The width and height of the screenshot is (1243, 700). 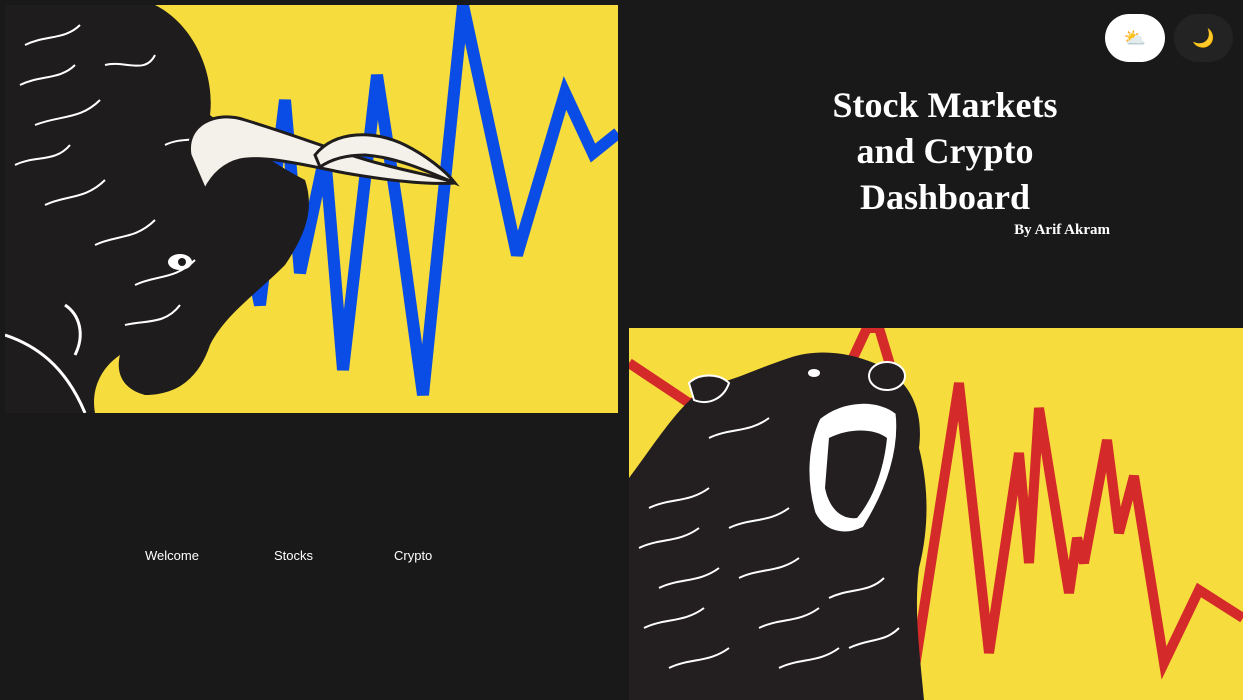 I want to click on page-title-line-2: and Crypto, so click(x=945, y=151).